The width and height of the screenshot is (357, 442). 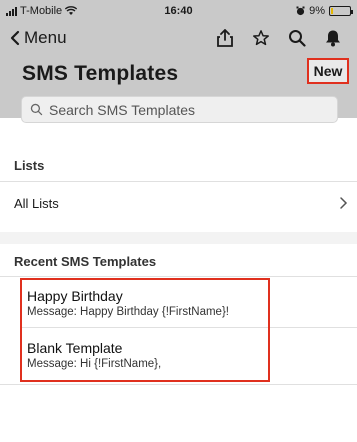 What do you see at coordinates (15, 38) in the screenshot?
I see `chevron-left-icon` at bounding box center [15, 38].